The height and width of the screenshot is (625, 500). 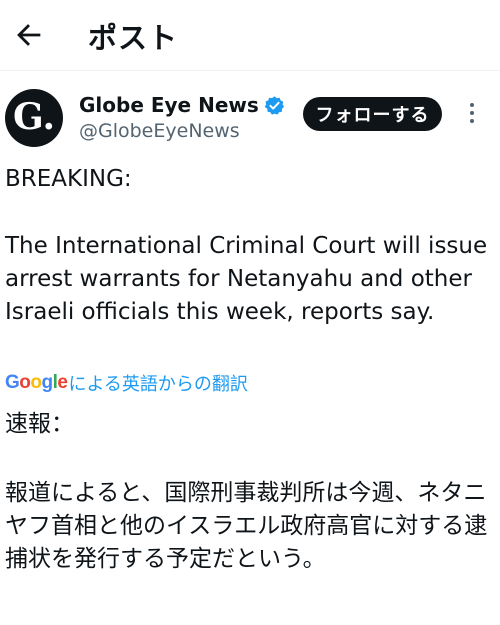 What do you see at coordinates (39, 424) in the screenshot?
I see `translated-heading: 速報：` at bounding box center [39, 424].